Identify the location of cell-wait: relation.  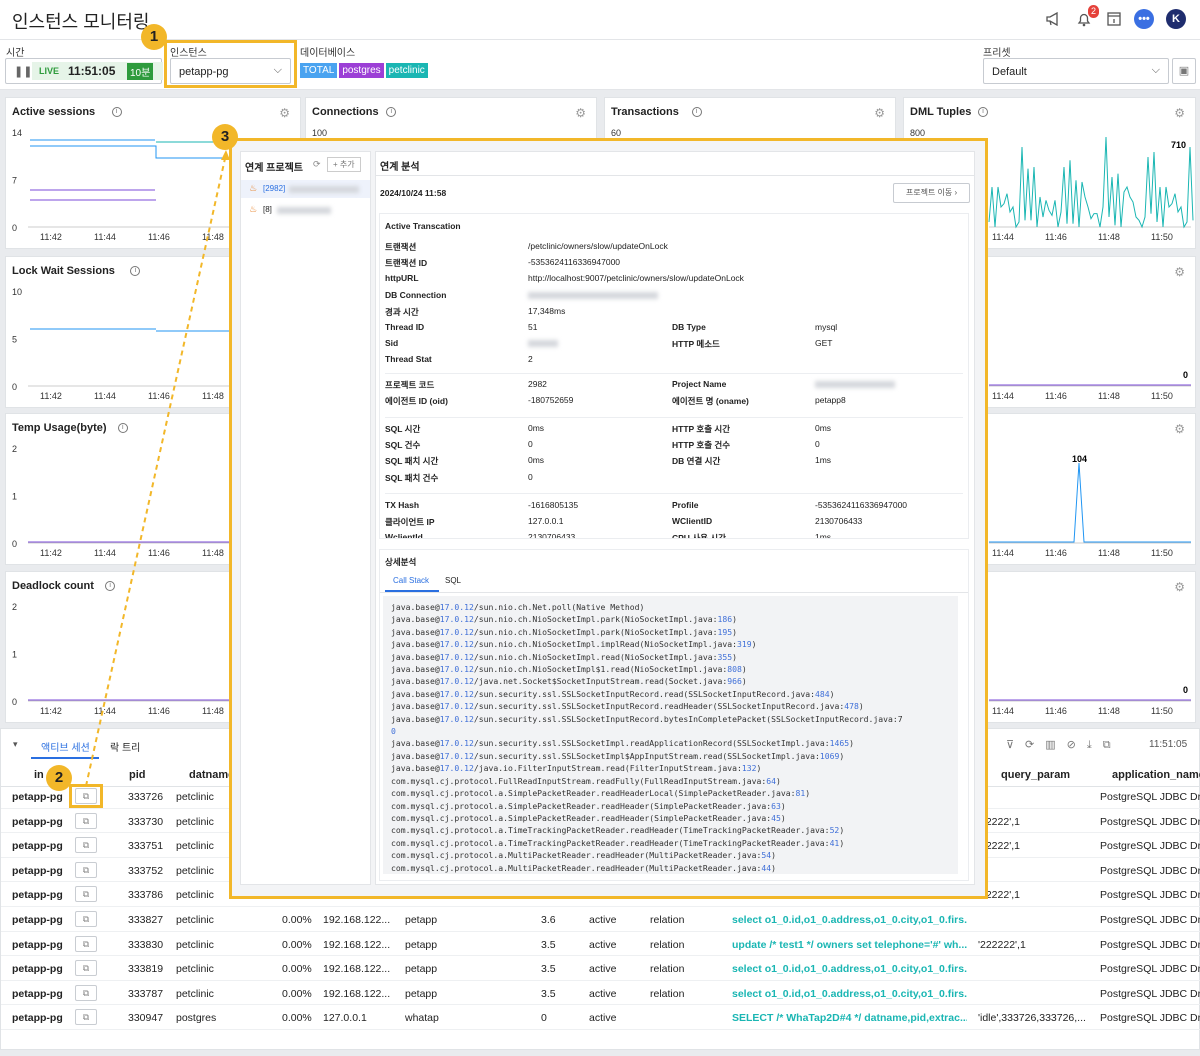
(667, 920).